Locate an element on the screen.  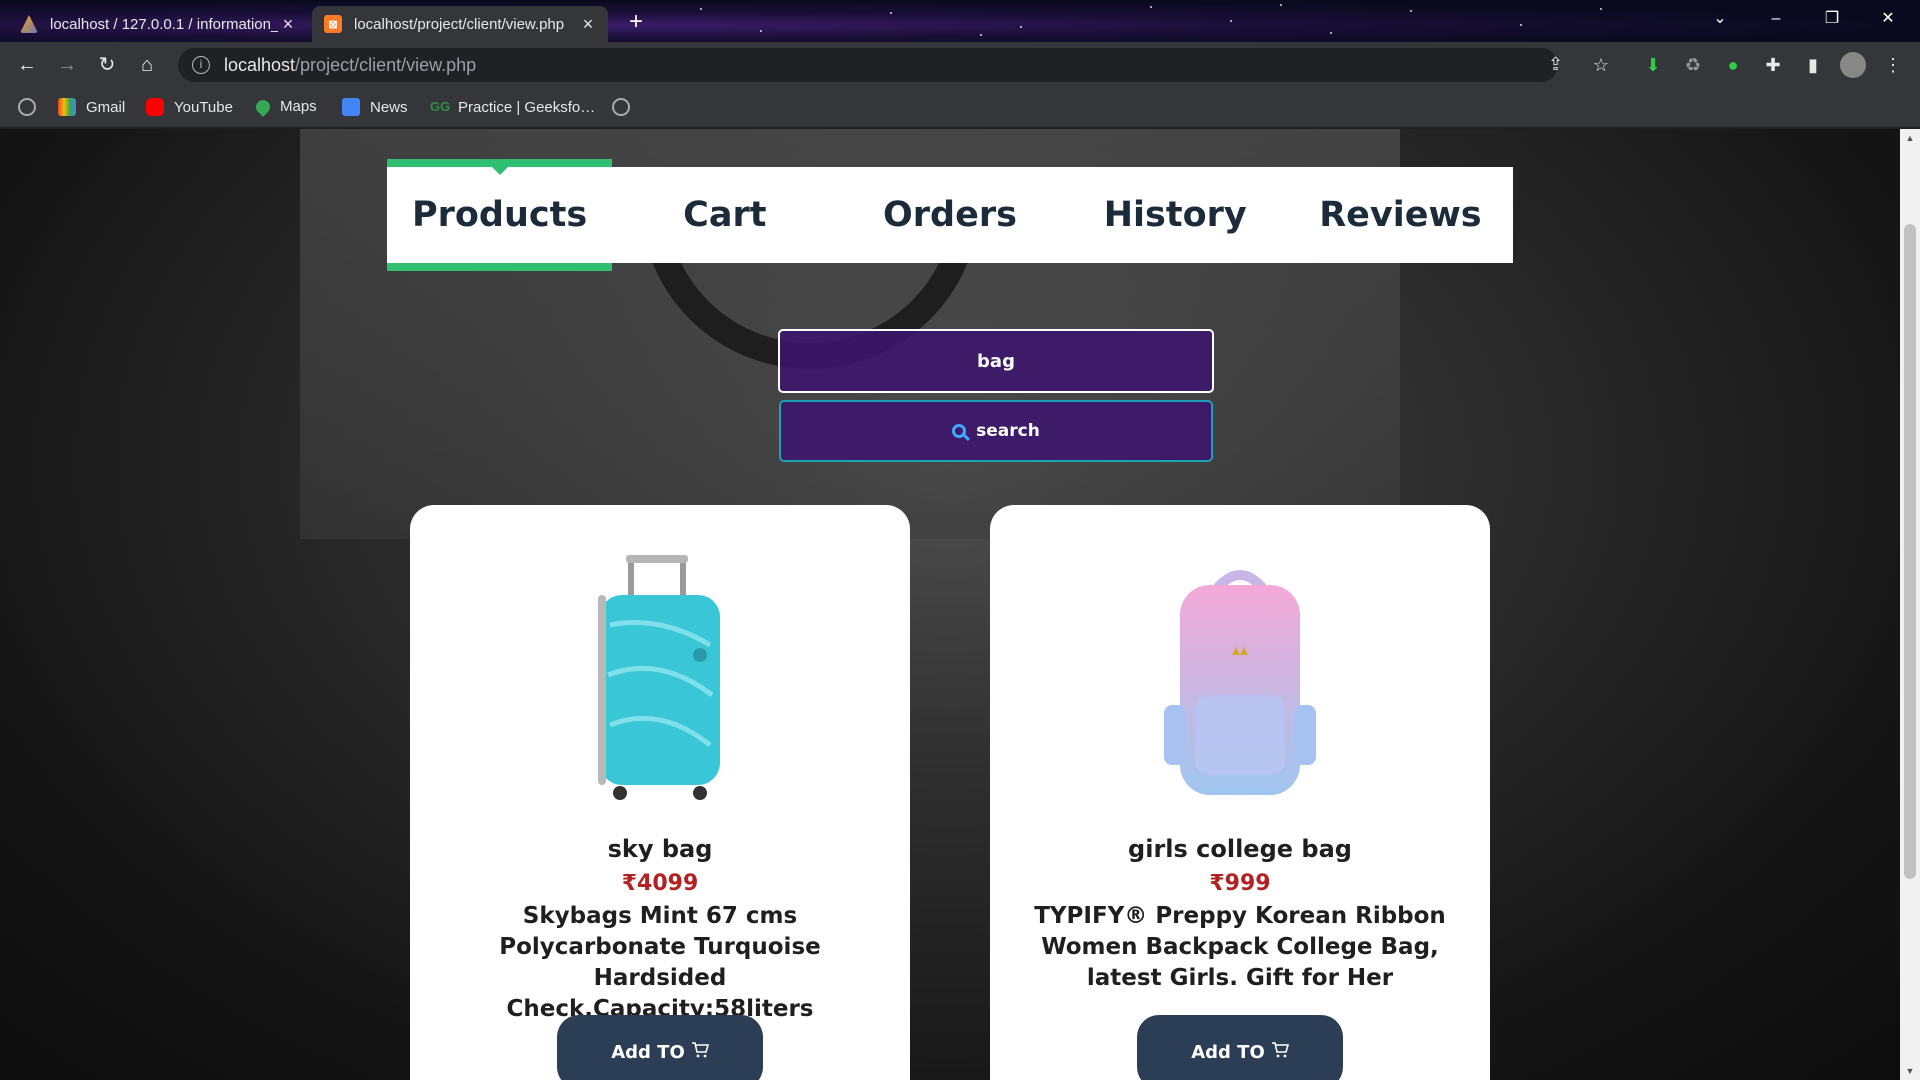
browser-tab-phpmyadmin: localhost / 127.0.0.1 / information_ × is located at coordinates (158, 24).